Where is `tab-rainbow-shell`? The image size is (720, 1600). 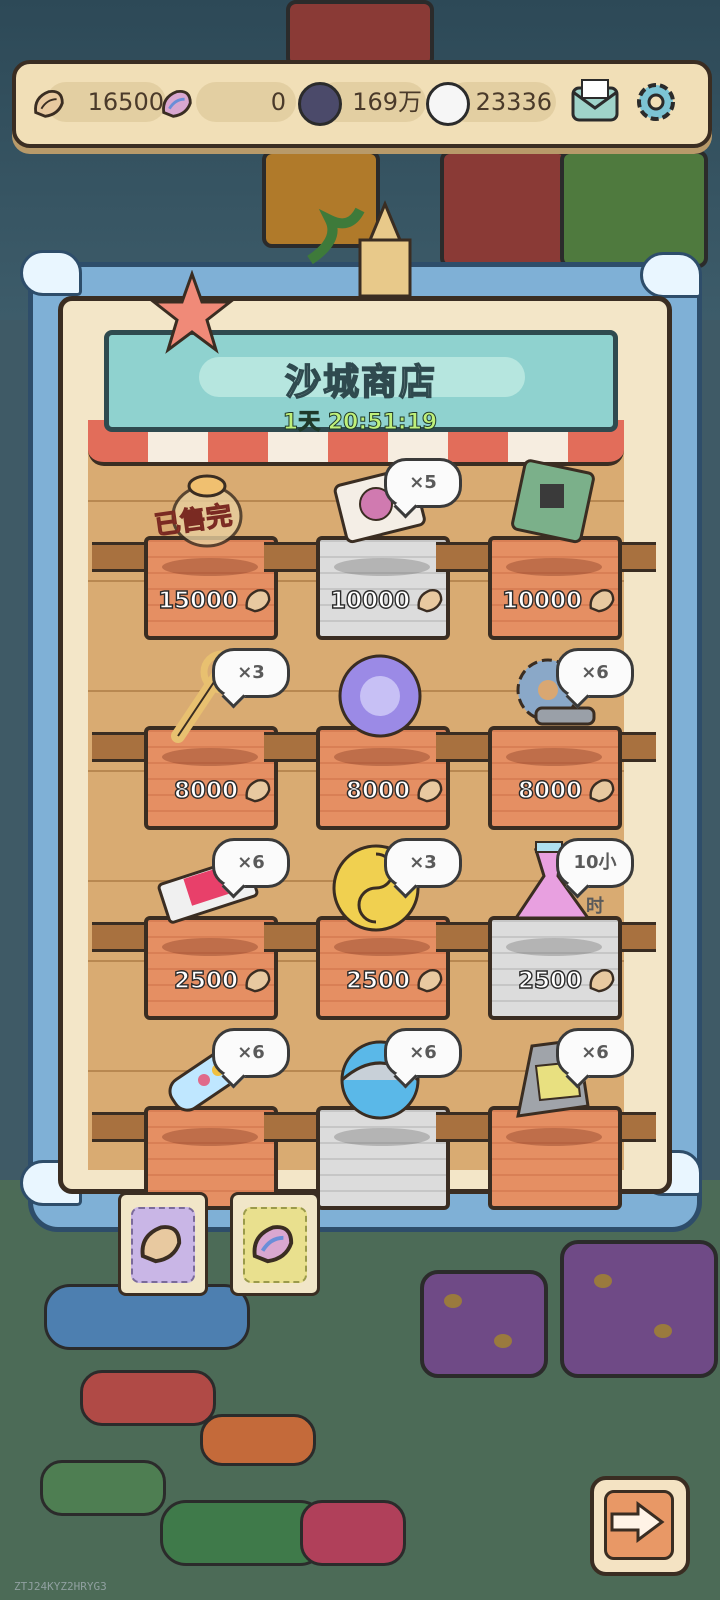
tab-rainbow-shell is located at coordinates (275, 1244).